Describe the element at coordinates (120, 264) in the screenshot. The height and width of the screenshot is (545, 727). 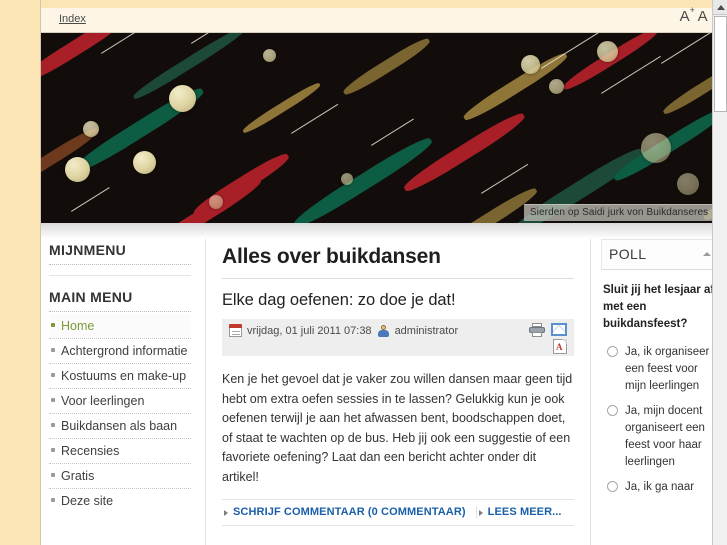
I see `sidebar-divider-dotted` at that location.